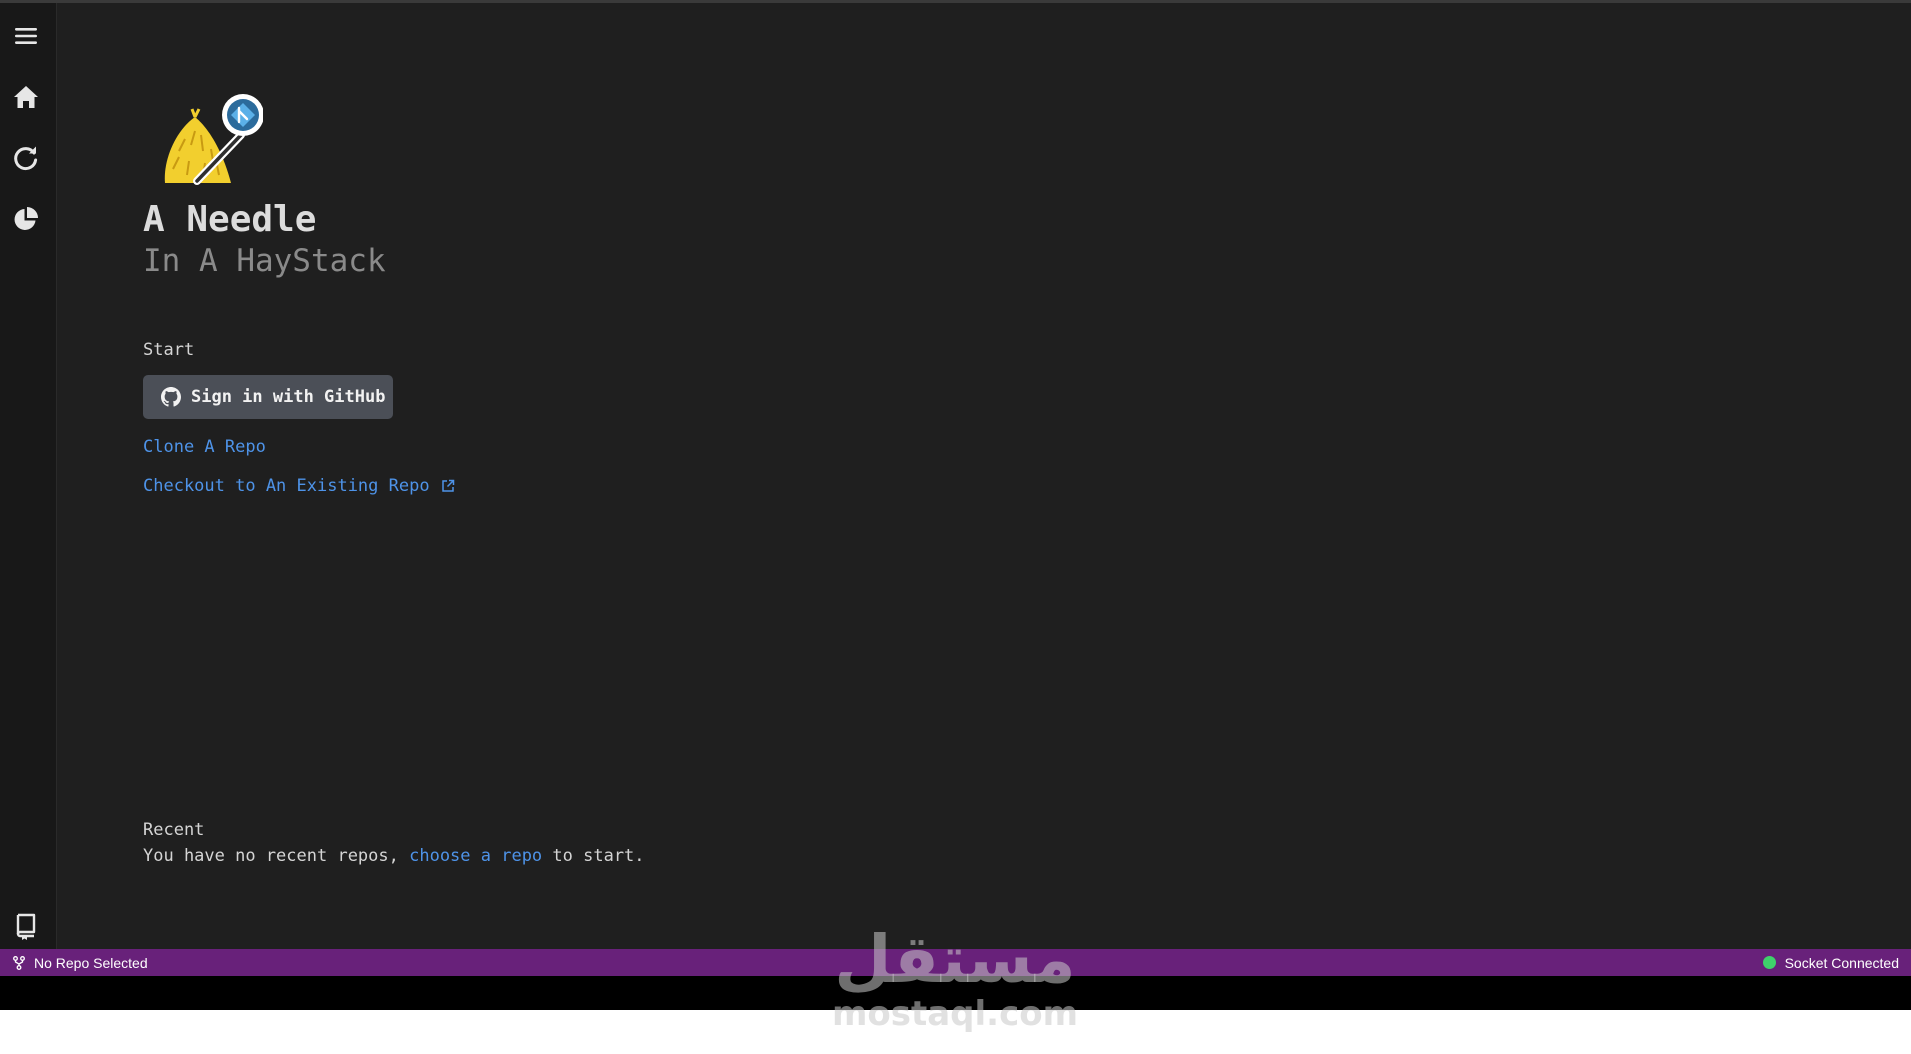 Image resolution: width=1911 pixels, height=1054 pixels. I want to click on home-button, so click(26, 97).